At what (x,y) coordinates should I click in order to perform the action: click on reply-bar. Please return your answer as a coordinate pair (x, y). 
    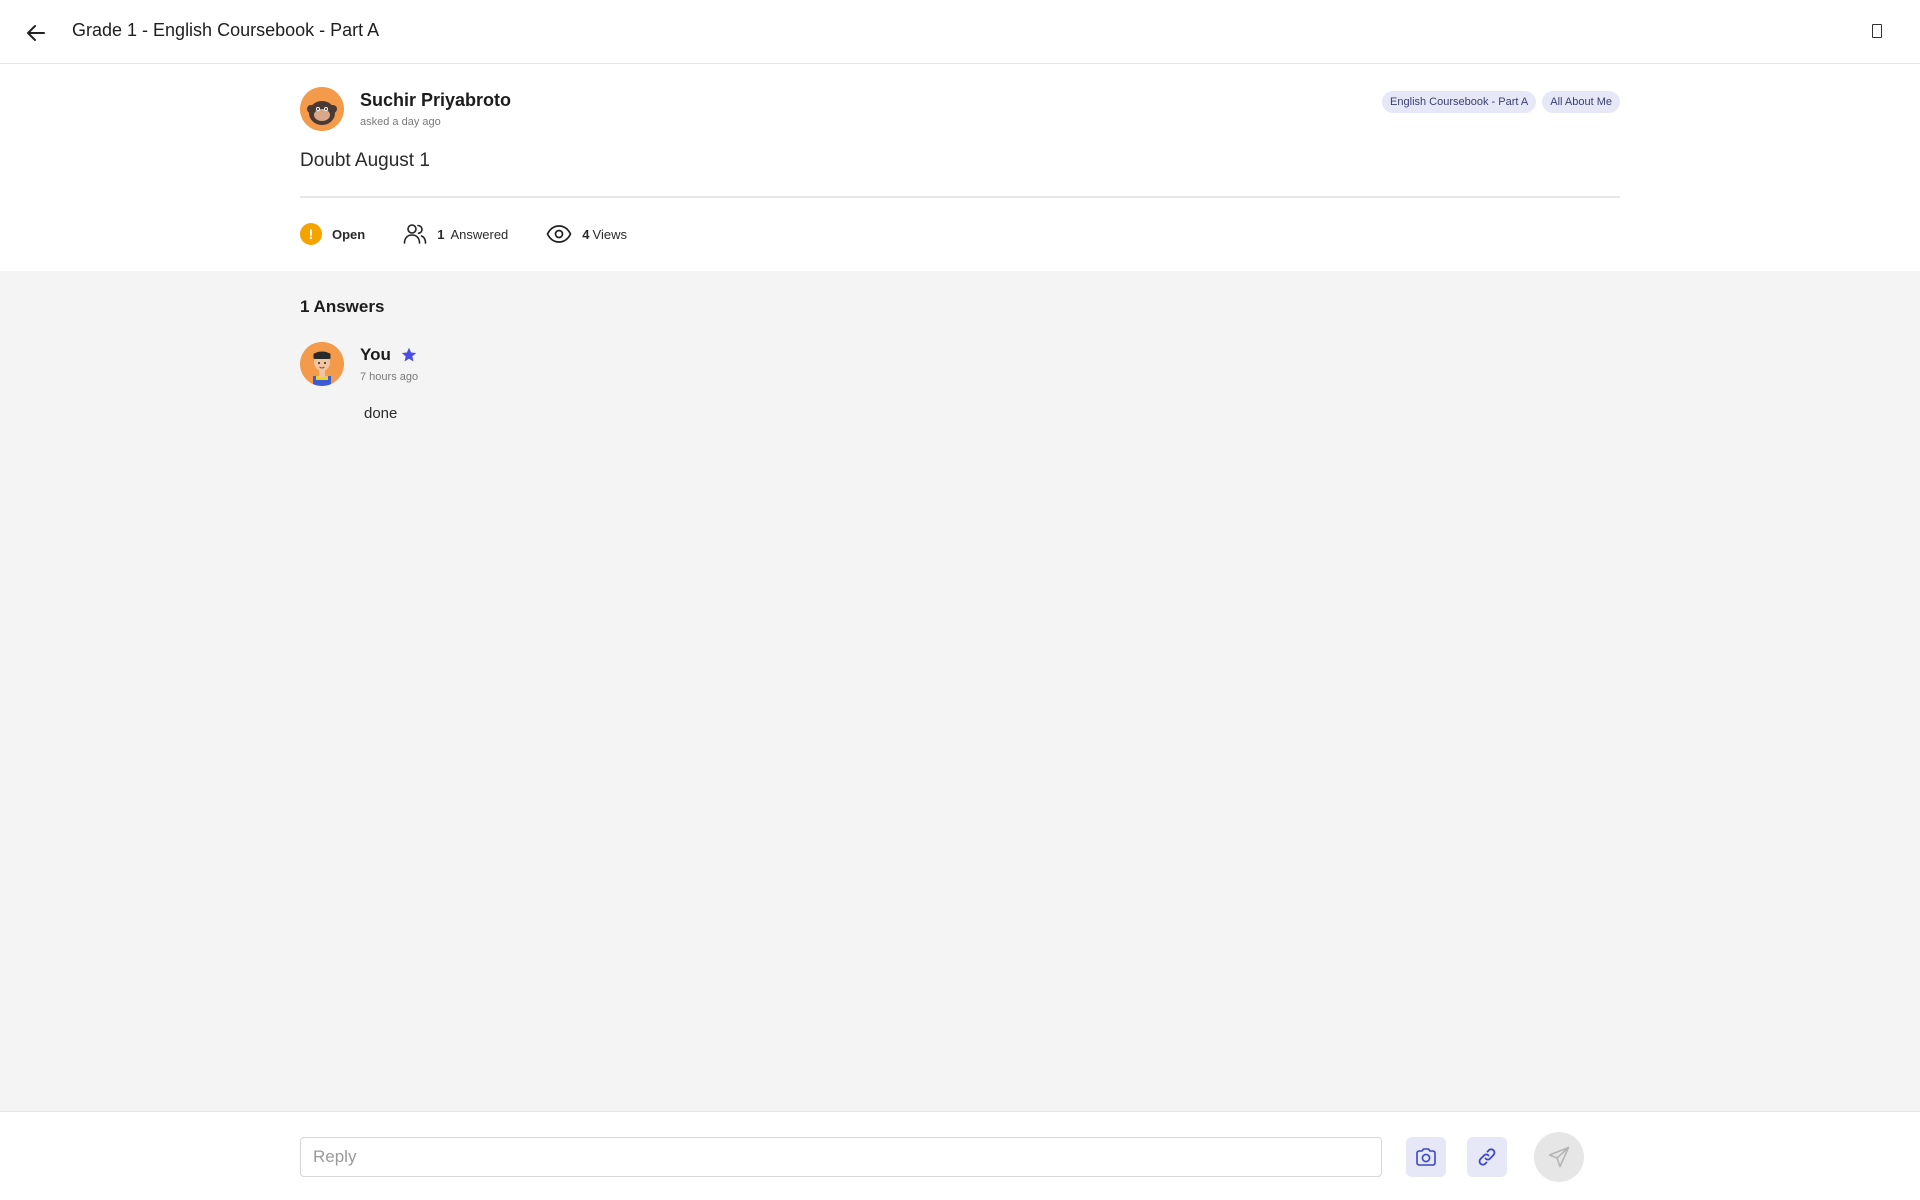
    Looking at the image, I should click on (960, 1155).